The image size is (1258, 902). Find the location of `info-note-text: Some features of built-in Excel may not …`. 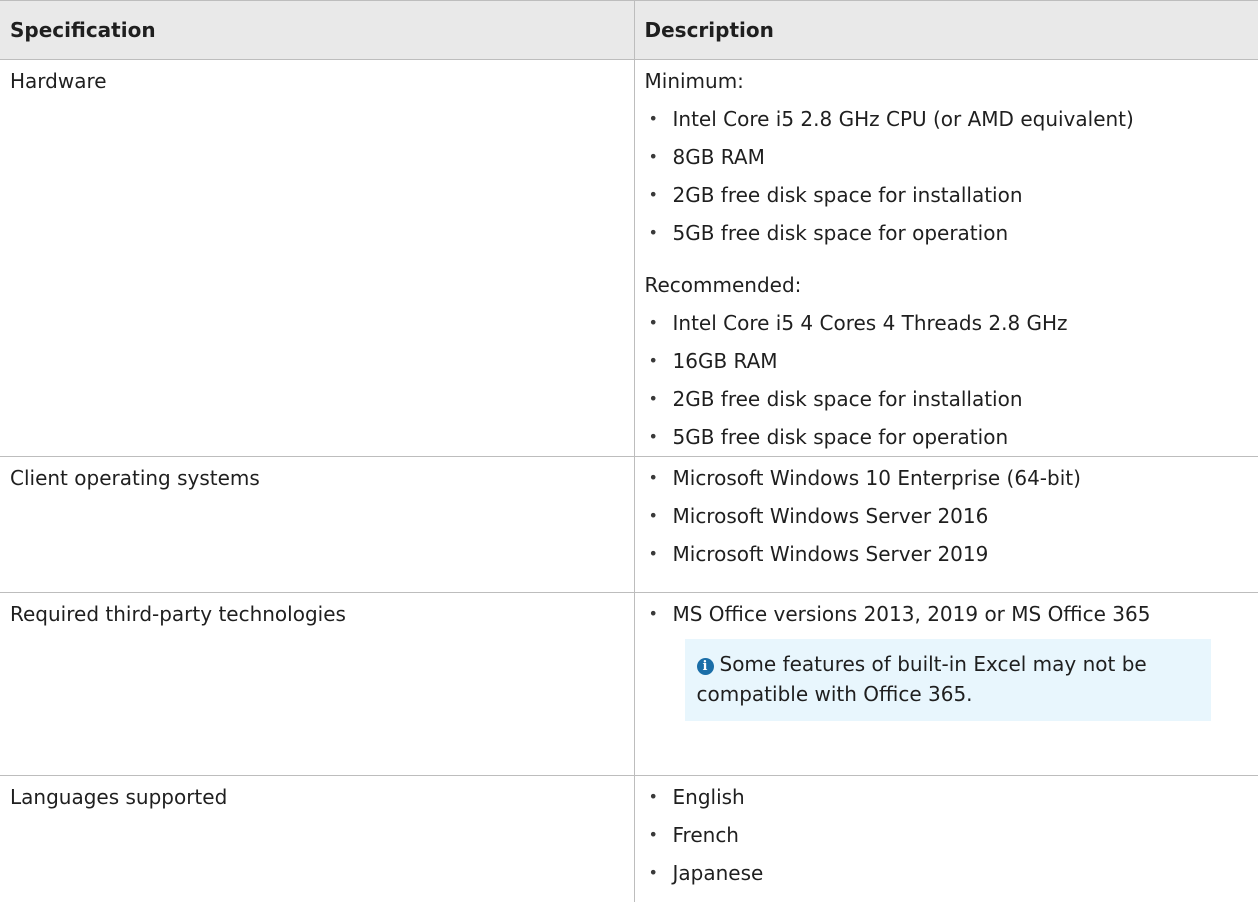

info-note-text: Some features of built-in Excel may not … is located at coordinates (922, 679).